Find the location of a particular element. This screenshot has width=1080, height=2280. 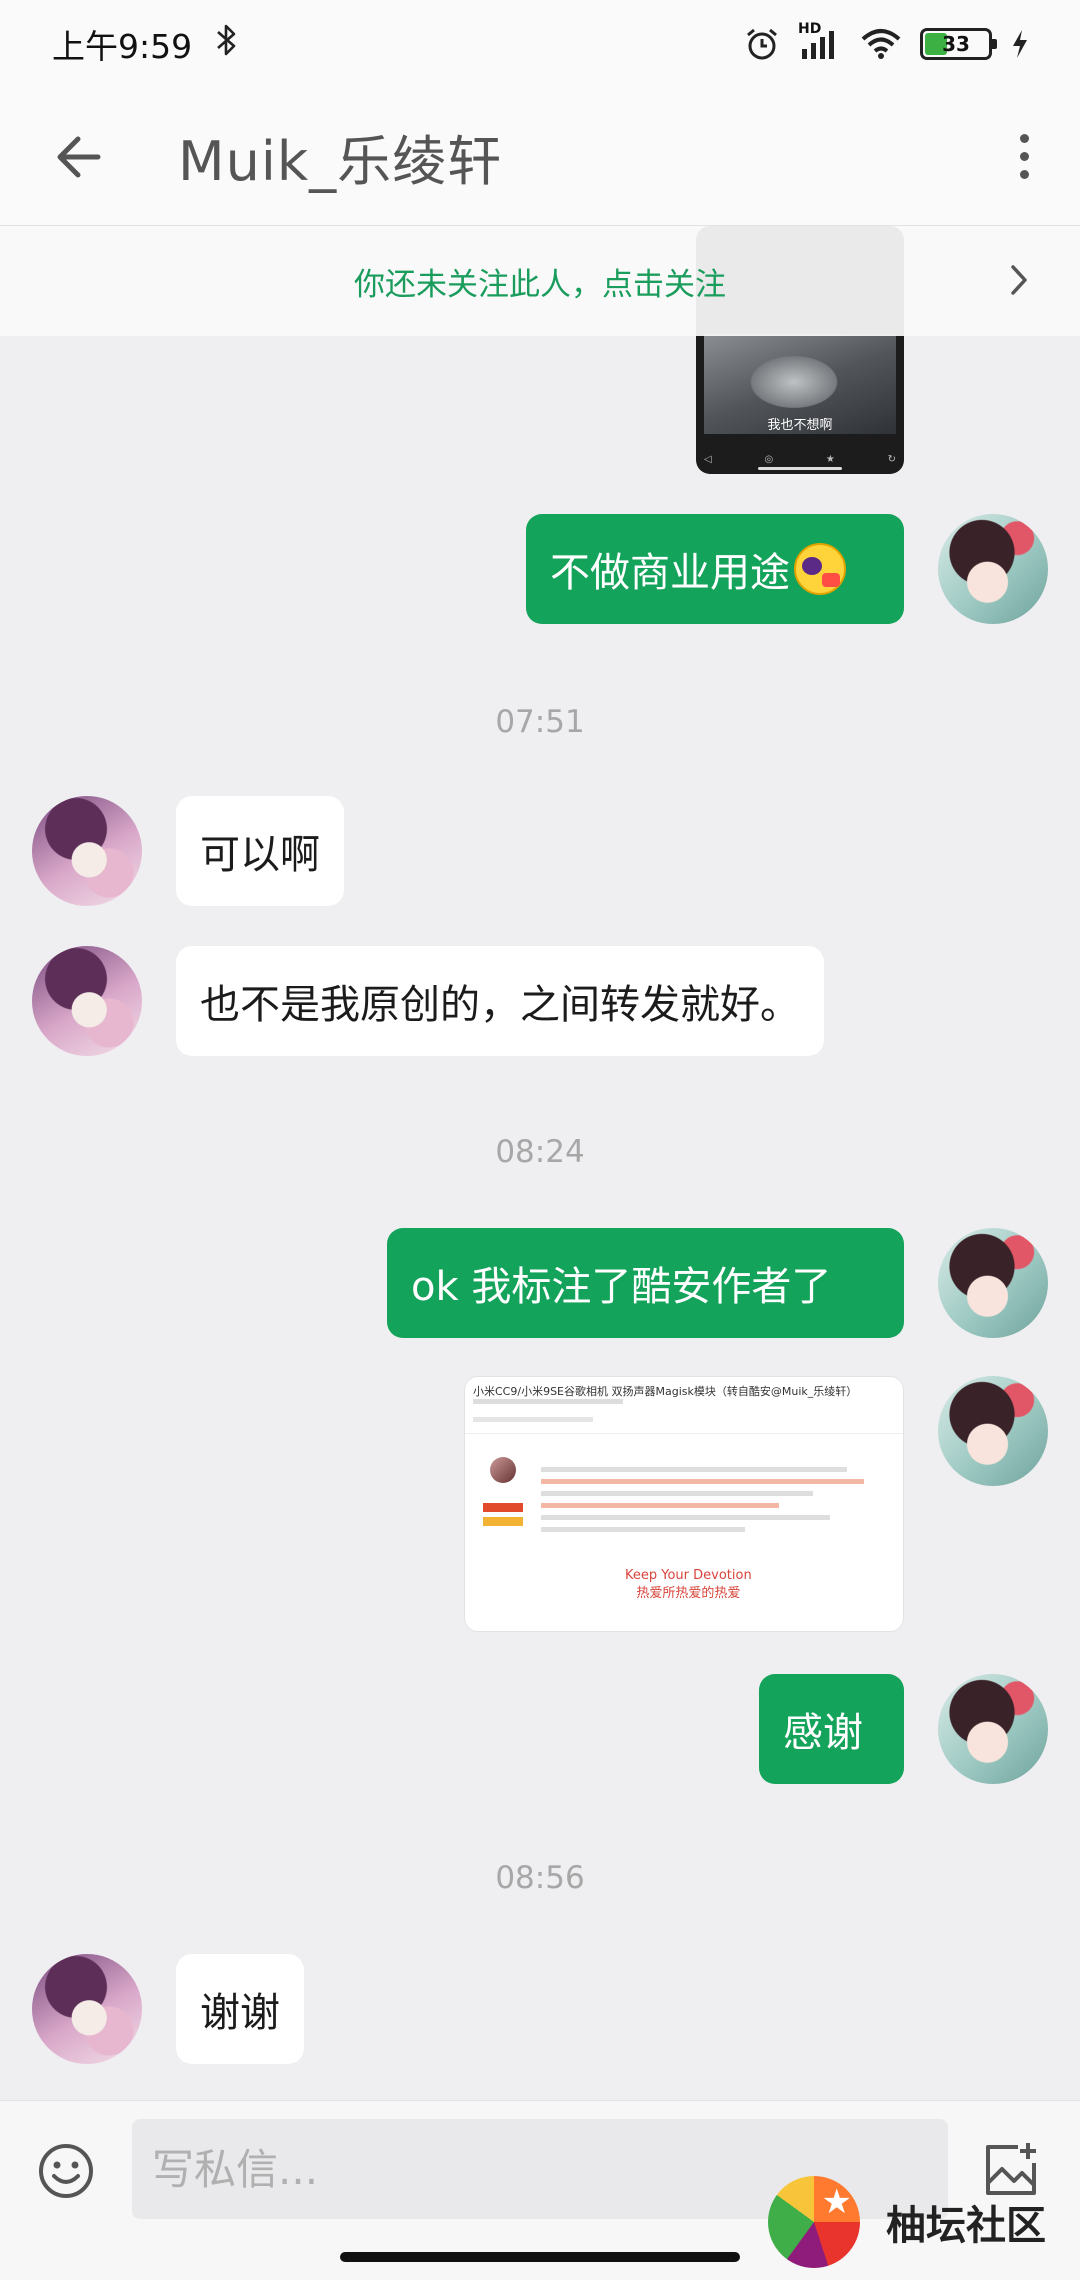

webpage-divider is located at coordinates (684, 1433).